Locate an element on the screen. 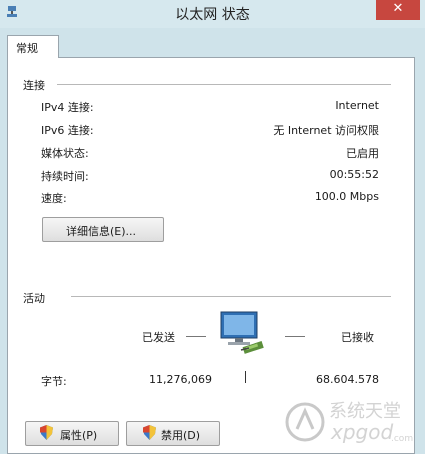  duration-label: 持续时间: is located at coordinates (65, 176).